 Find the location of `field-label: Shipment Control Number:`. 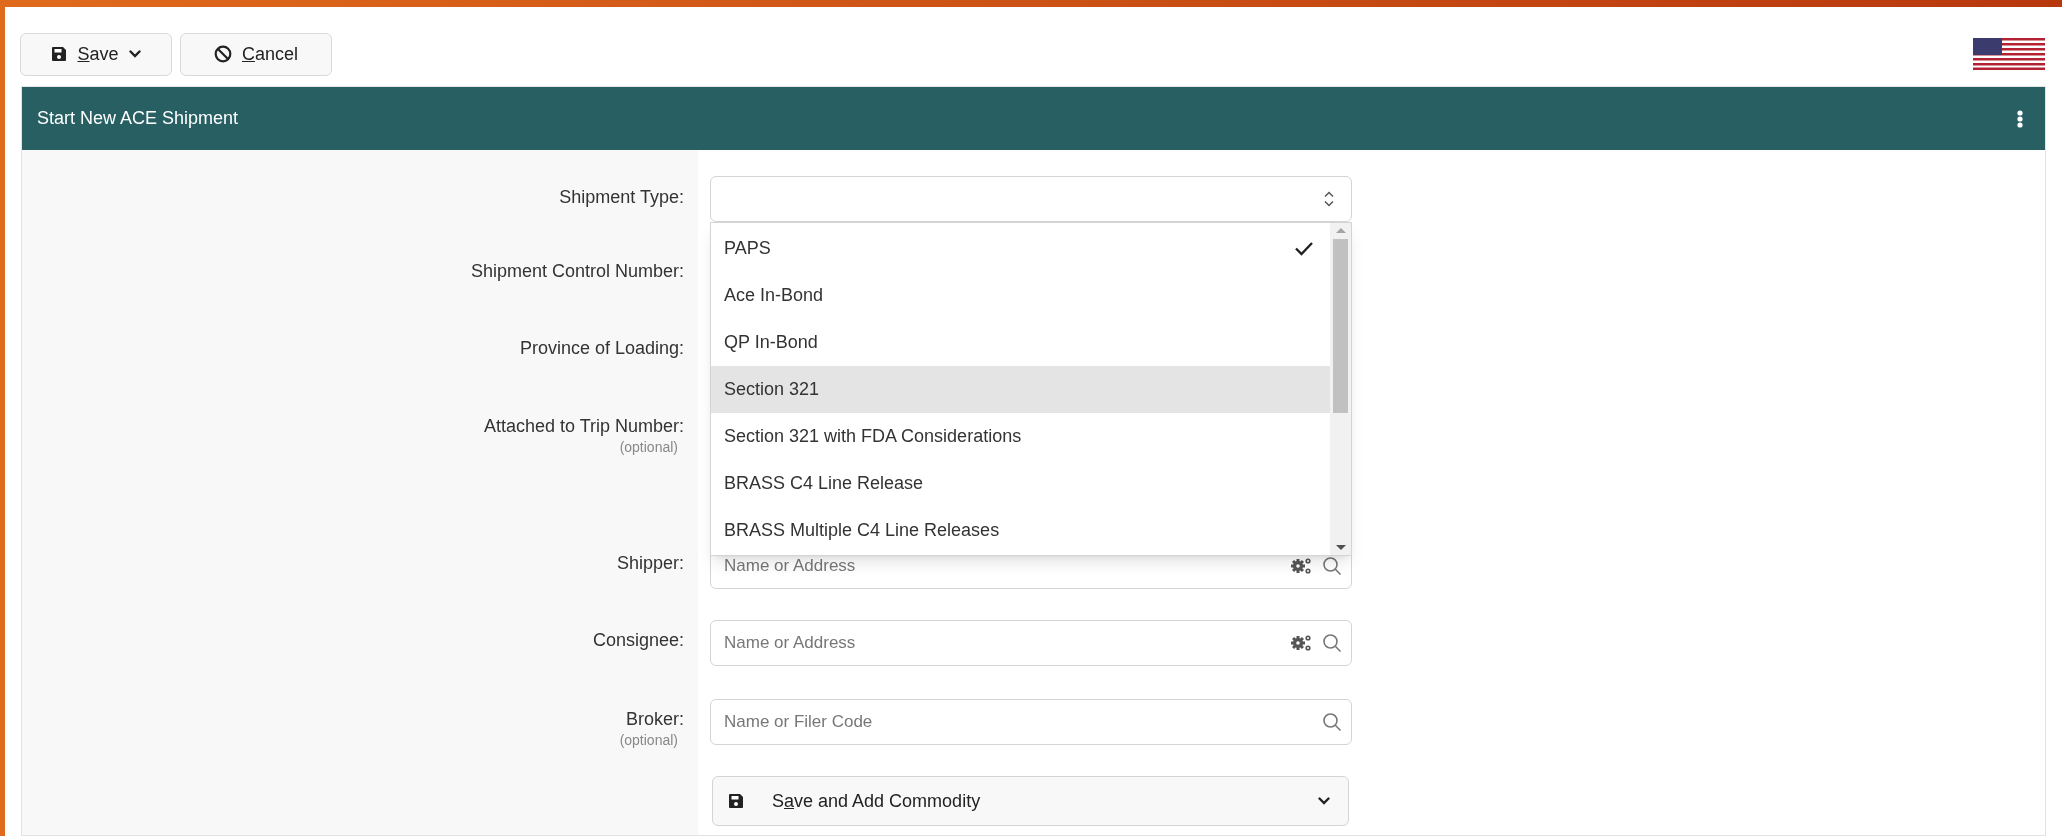

field-label: Shipment Control Number: is located at coordinates (577, 271).